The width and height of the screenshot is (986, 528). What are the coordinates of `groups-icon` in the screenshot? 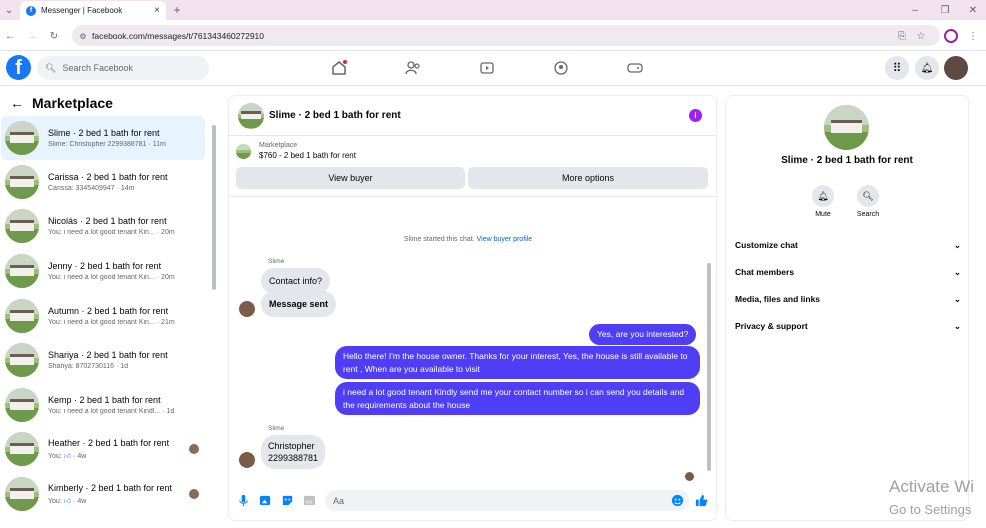 It's located at (561, 68).